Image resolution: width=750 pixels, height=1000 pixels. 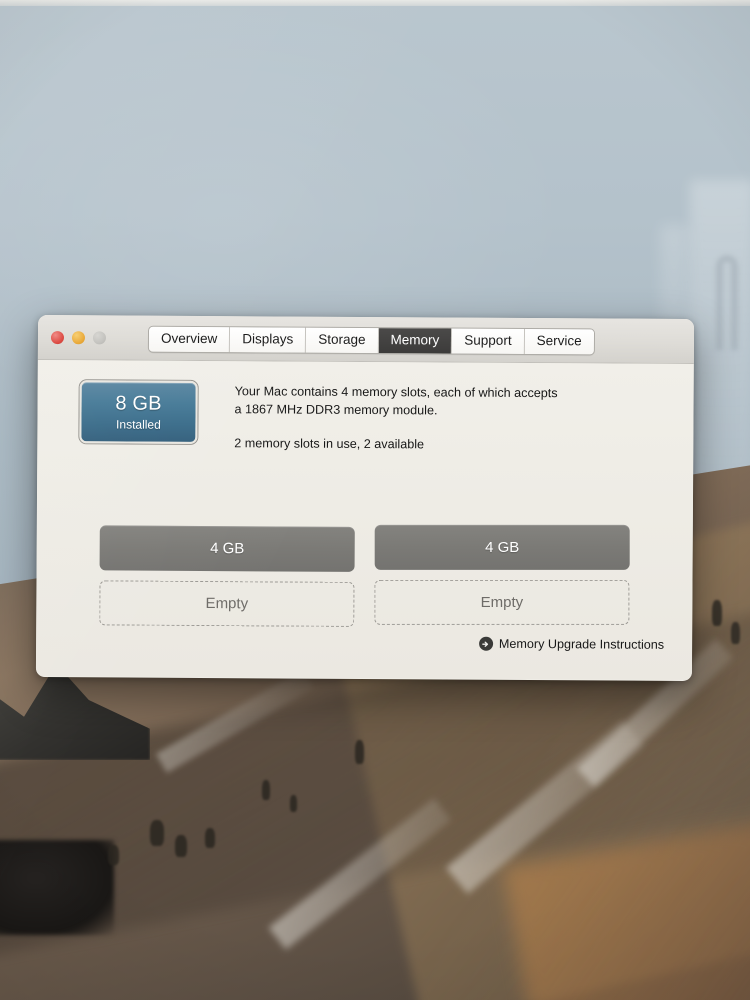 I want to click on tab-support: Support, so click(x=488, y=341).